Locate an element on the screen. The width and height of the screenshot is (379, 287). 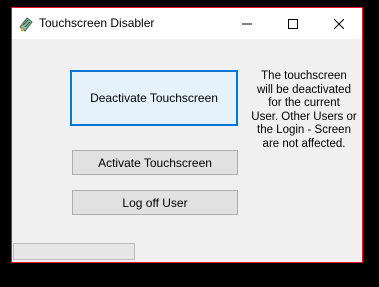
maximize-button is located at coordinates (293, 23).